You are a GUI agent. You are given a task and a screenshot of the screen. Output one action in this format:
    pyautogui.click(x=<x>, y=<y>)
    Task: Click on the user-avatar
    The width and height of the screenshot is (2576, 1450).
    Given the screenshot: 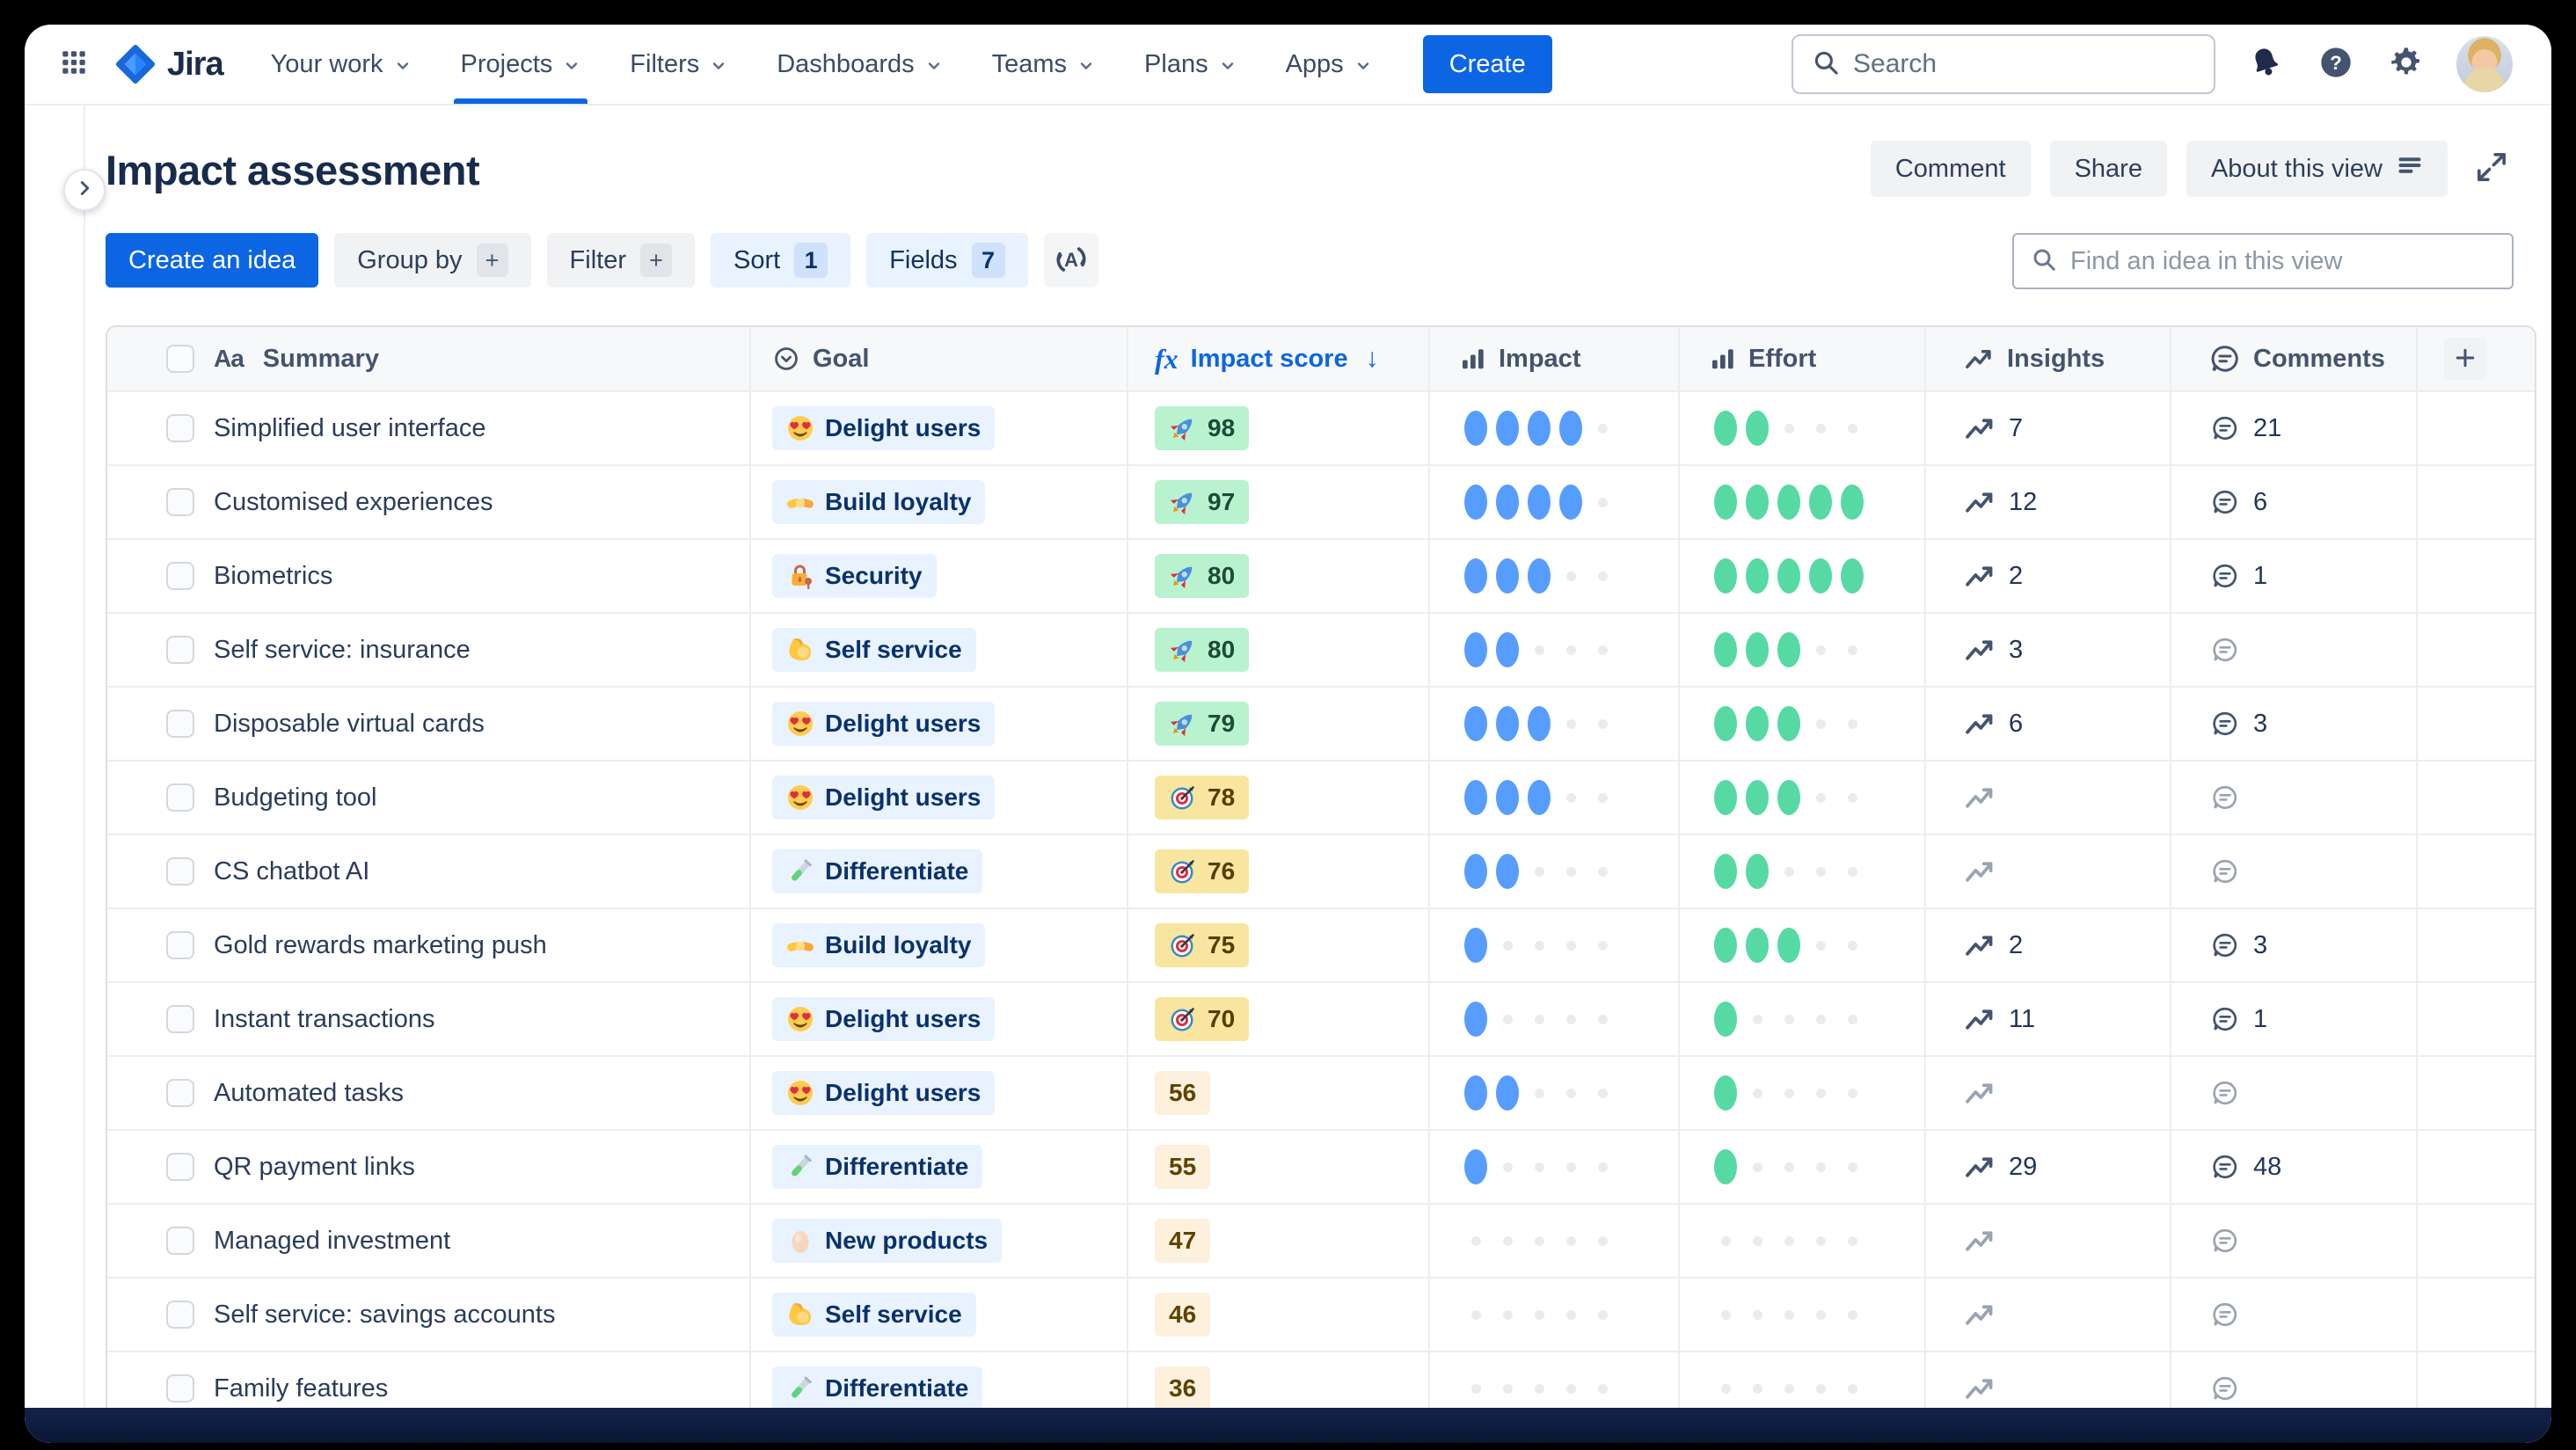 What is the action you would take?
    pyautogui.click(x=2484, y=64)
    